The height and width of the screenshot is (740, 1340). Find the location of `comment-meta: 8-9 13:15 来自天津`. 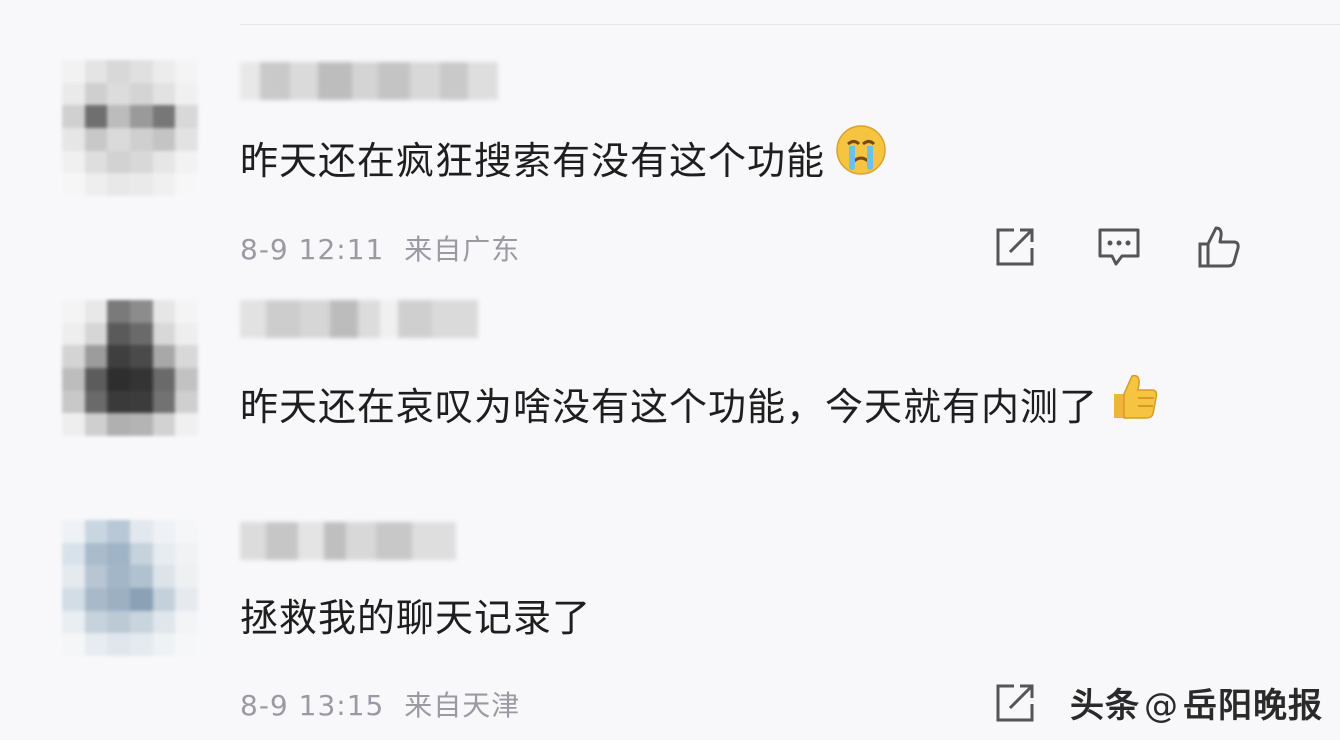

comment-meta: 8-9 13:15 来自天津 is located at coordinates (380, 704).